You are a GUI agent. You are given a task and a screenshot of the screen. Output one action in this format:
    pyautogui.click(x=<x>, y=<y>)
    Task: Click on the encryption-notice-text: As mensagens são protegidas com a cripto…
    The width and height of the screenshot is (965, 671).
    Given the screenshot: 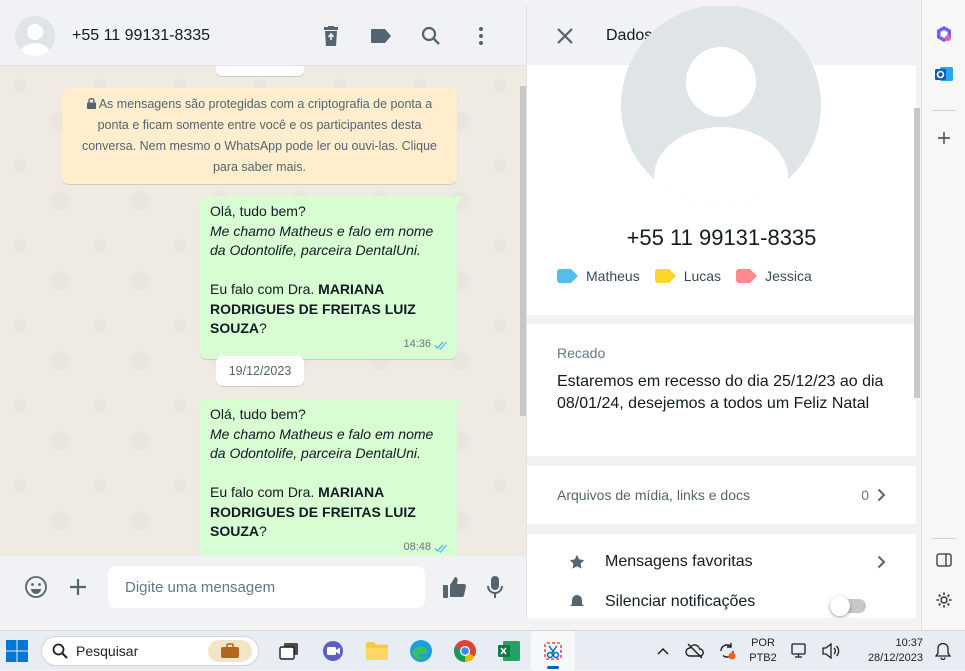 What is the action you would take?
    pyautogui.click(x=259, y=135)
    